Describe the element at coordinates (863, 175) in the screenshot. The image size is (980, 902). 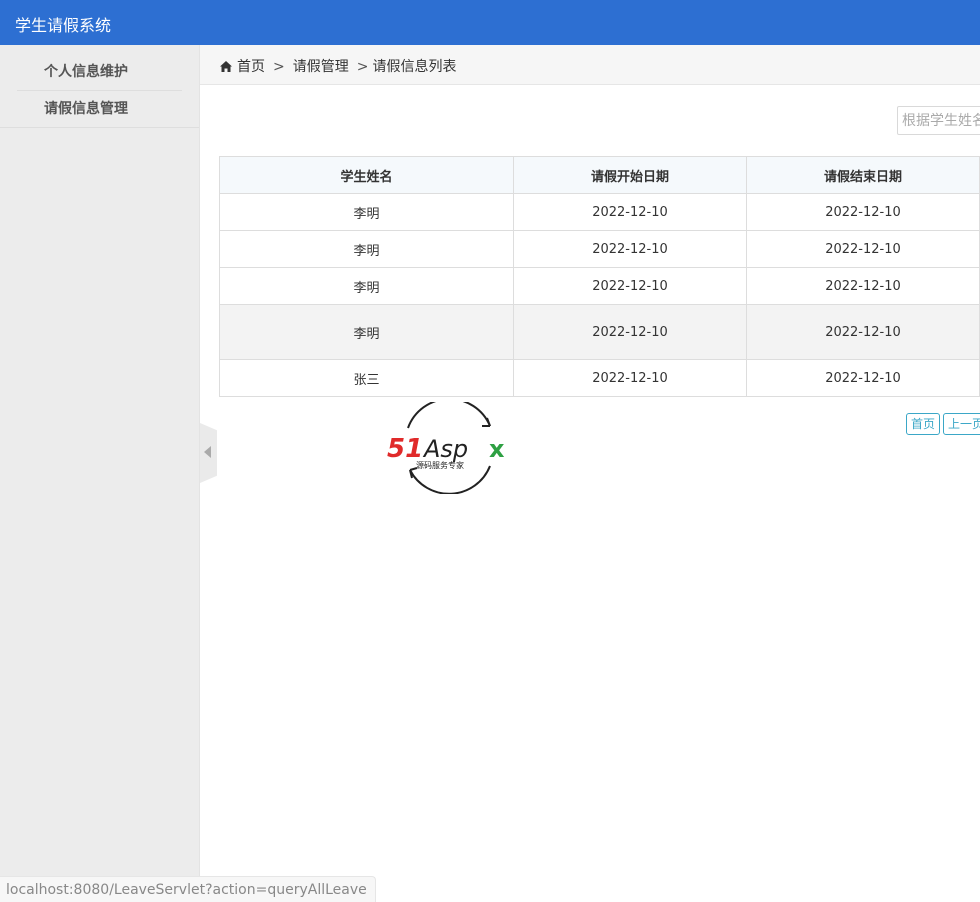
I see `column-header-end-date: 请假结束日期` at that location.